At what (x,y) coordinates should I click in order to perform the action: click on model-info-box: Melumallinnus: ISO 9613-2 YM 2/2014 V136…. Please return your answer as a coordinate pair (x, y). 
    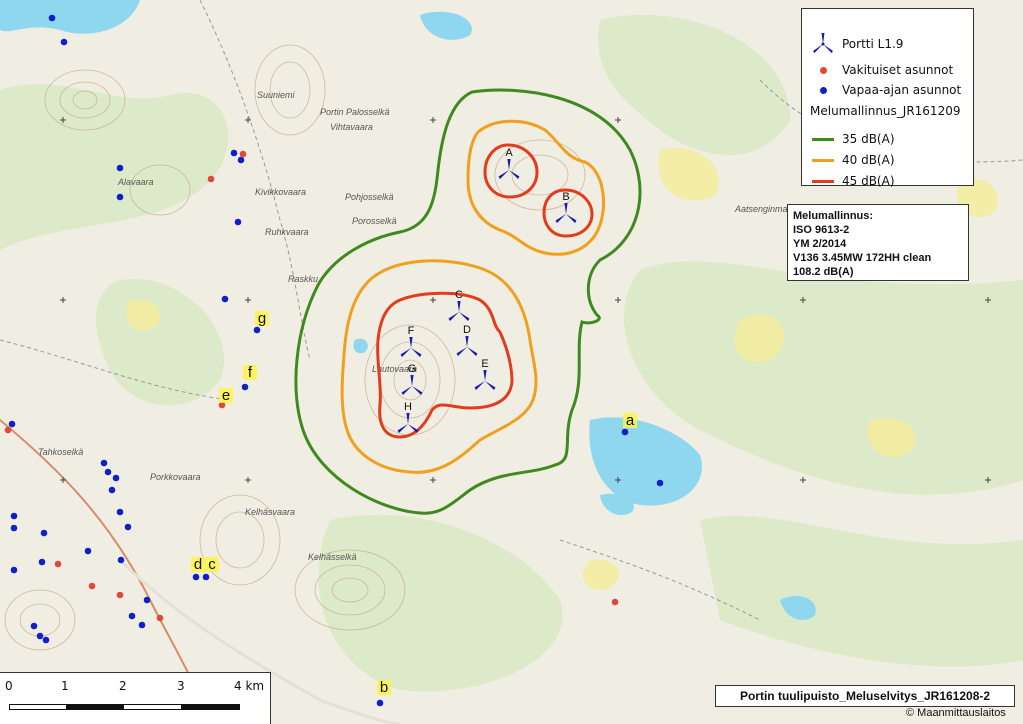
    Looking at the image, I should click on (878, 242).